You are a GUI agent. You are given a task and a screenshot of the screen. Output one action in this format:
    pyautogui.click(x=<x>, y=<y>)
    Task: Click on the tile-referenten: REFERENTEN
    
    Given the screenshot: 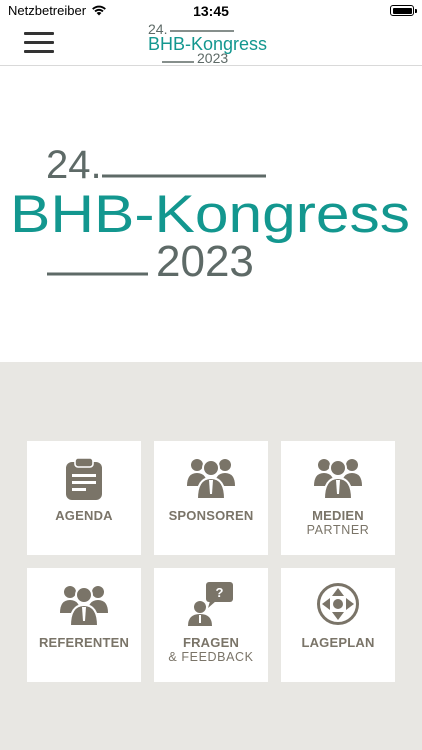 What is the action you would take?
    pyautogui.click(x=84, y=625)
    